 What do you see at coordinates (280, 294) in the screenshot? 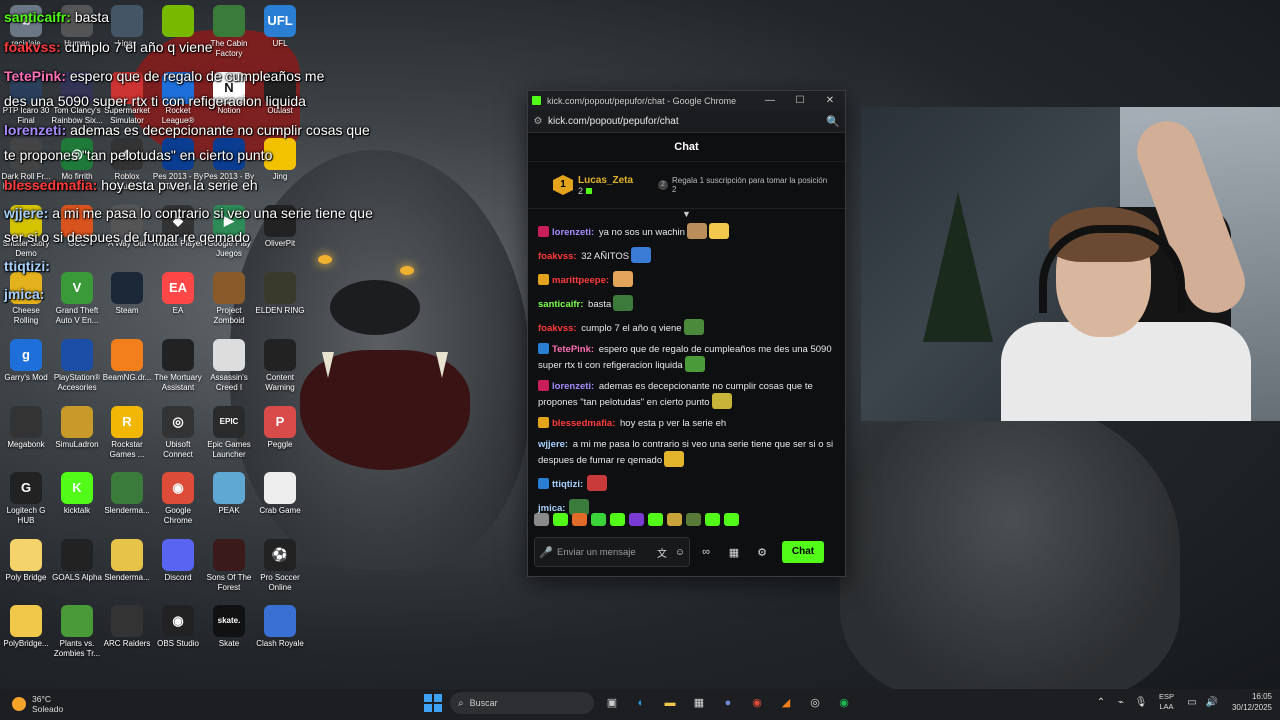
I see `desktop-icon: ELDEN RING` at bounding box center [280, 294].